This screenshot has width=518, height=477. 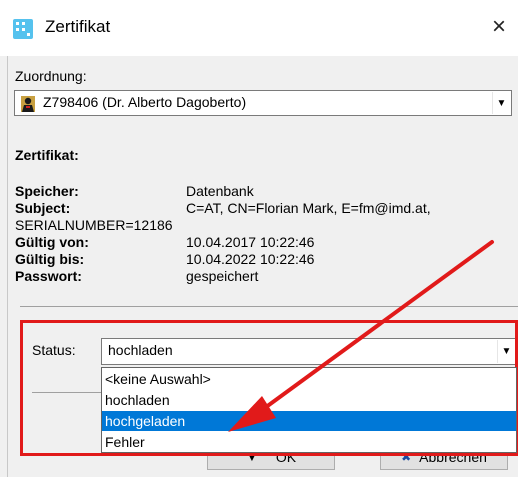 What do you see at coordinates (269, 306) in the screenshot?
I see `group-separator` at bounding box center [269, 306].